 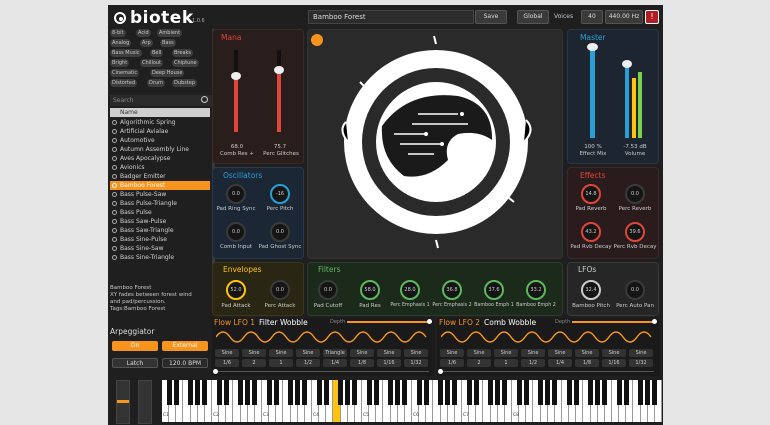 What do you see at coordinates (335, 353) in the screenshot?
I see `lfo1-shape-5: Triangle` at bounding box center [335, 353].